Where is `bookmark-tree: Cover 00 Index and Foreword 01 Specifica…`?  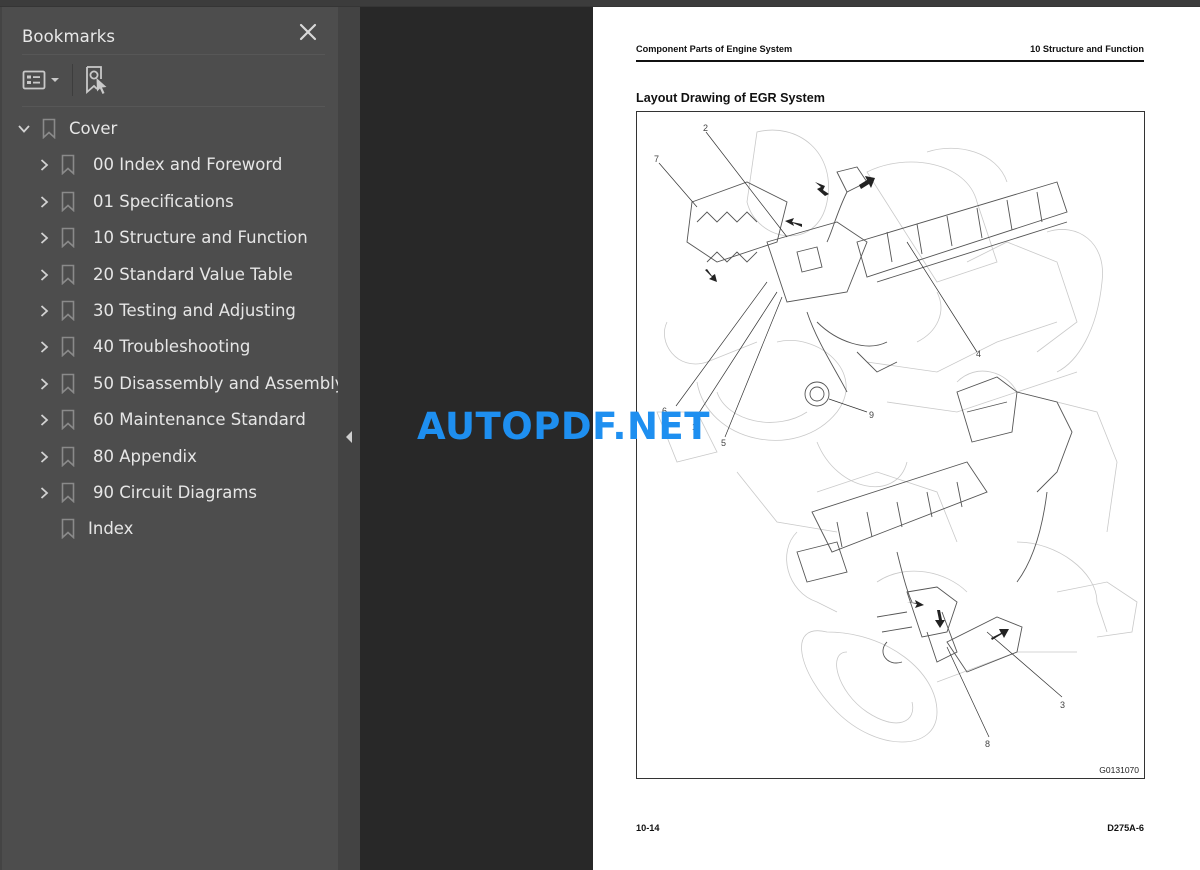
bookmark-tree: Cover 00 Index and Foreword 01 Specifica… is located at coordinates (173, 329).